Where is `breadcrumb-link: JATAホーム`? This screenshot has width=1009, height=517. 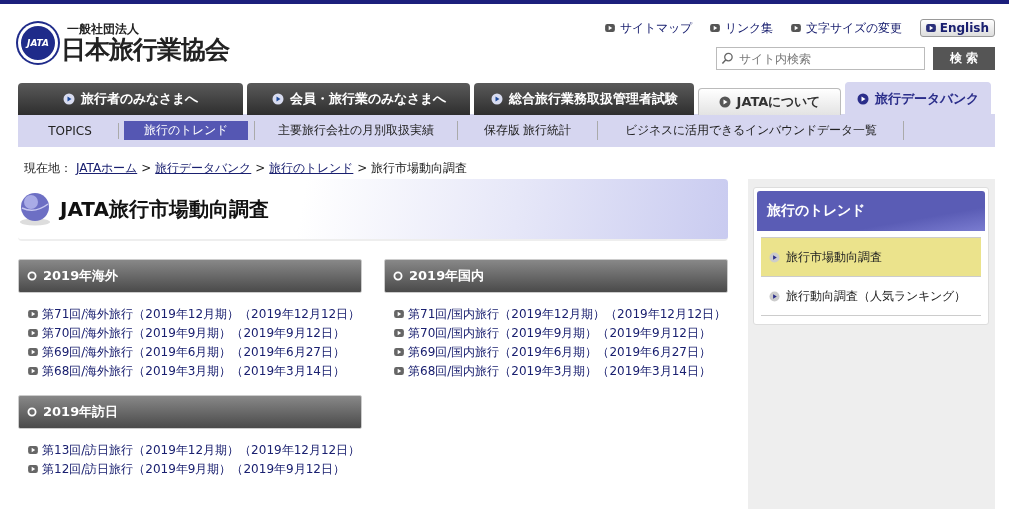 breadcrumb-link: JATAホーム is located at coordinates (107, 168).